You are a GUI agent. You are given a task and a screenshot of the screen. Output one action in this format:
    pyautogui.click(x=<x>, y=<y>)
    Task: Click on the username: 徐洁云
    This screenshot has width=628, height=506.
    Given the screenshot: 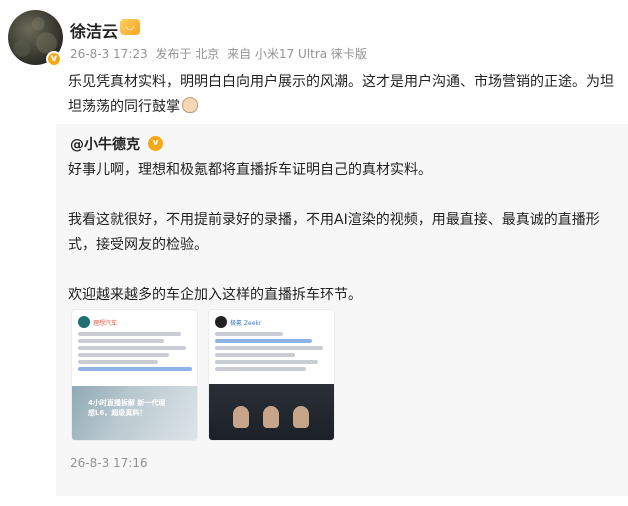 What is the action you would take?
    pyautogui.click(x=94, y=30)
    